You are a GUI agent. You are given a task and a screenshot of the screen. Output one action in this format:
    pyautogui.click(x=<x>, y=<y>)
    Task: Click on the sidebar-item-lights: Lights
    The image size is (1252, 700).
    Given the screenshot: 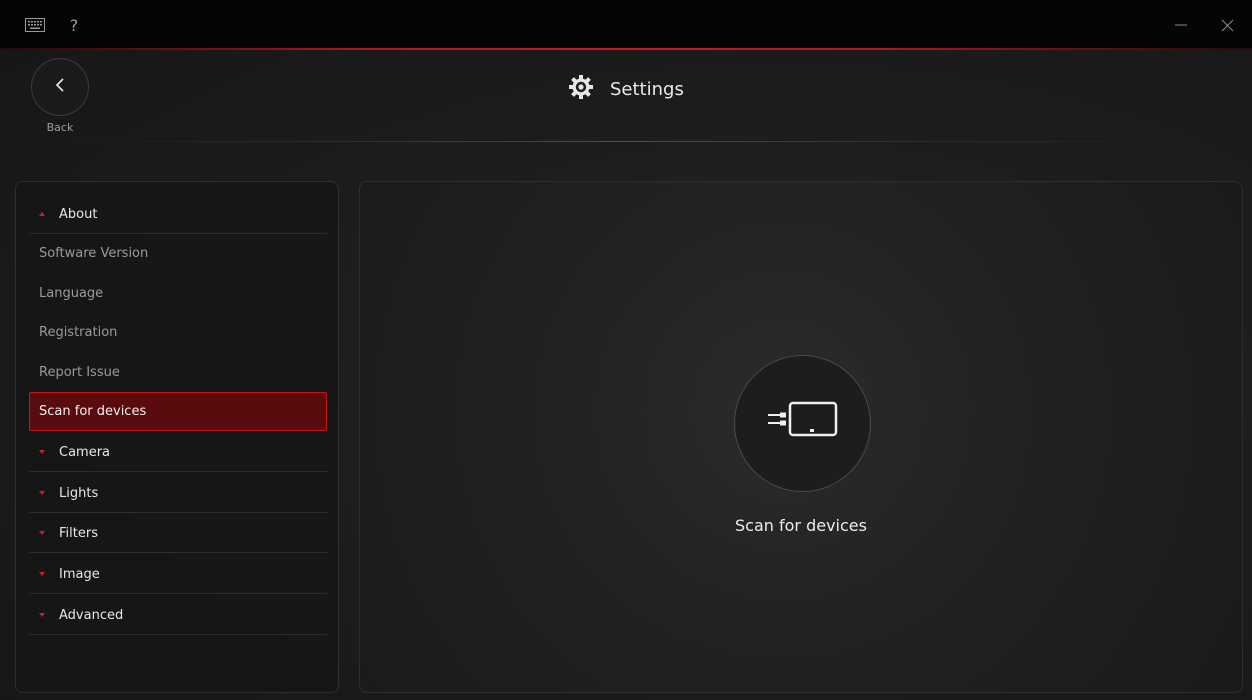 What is the action you would take?
    pyautogui.click(x=178, y=493)
    